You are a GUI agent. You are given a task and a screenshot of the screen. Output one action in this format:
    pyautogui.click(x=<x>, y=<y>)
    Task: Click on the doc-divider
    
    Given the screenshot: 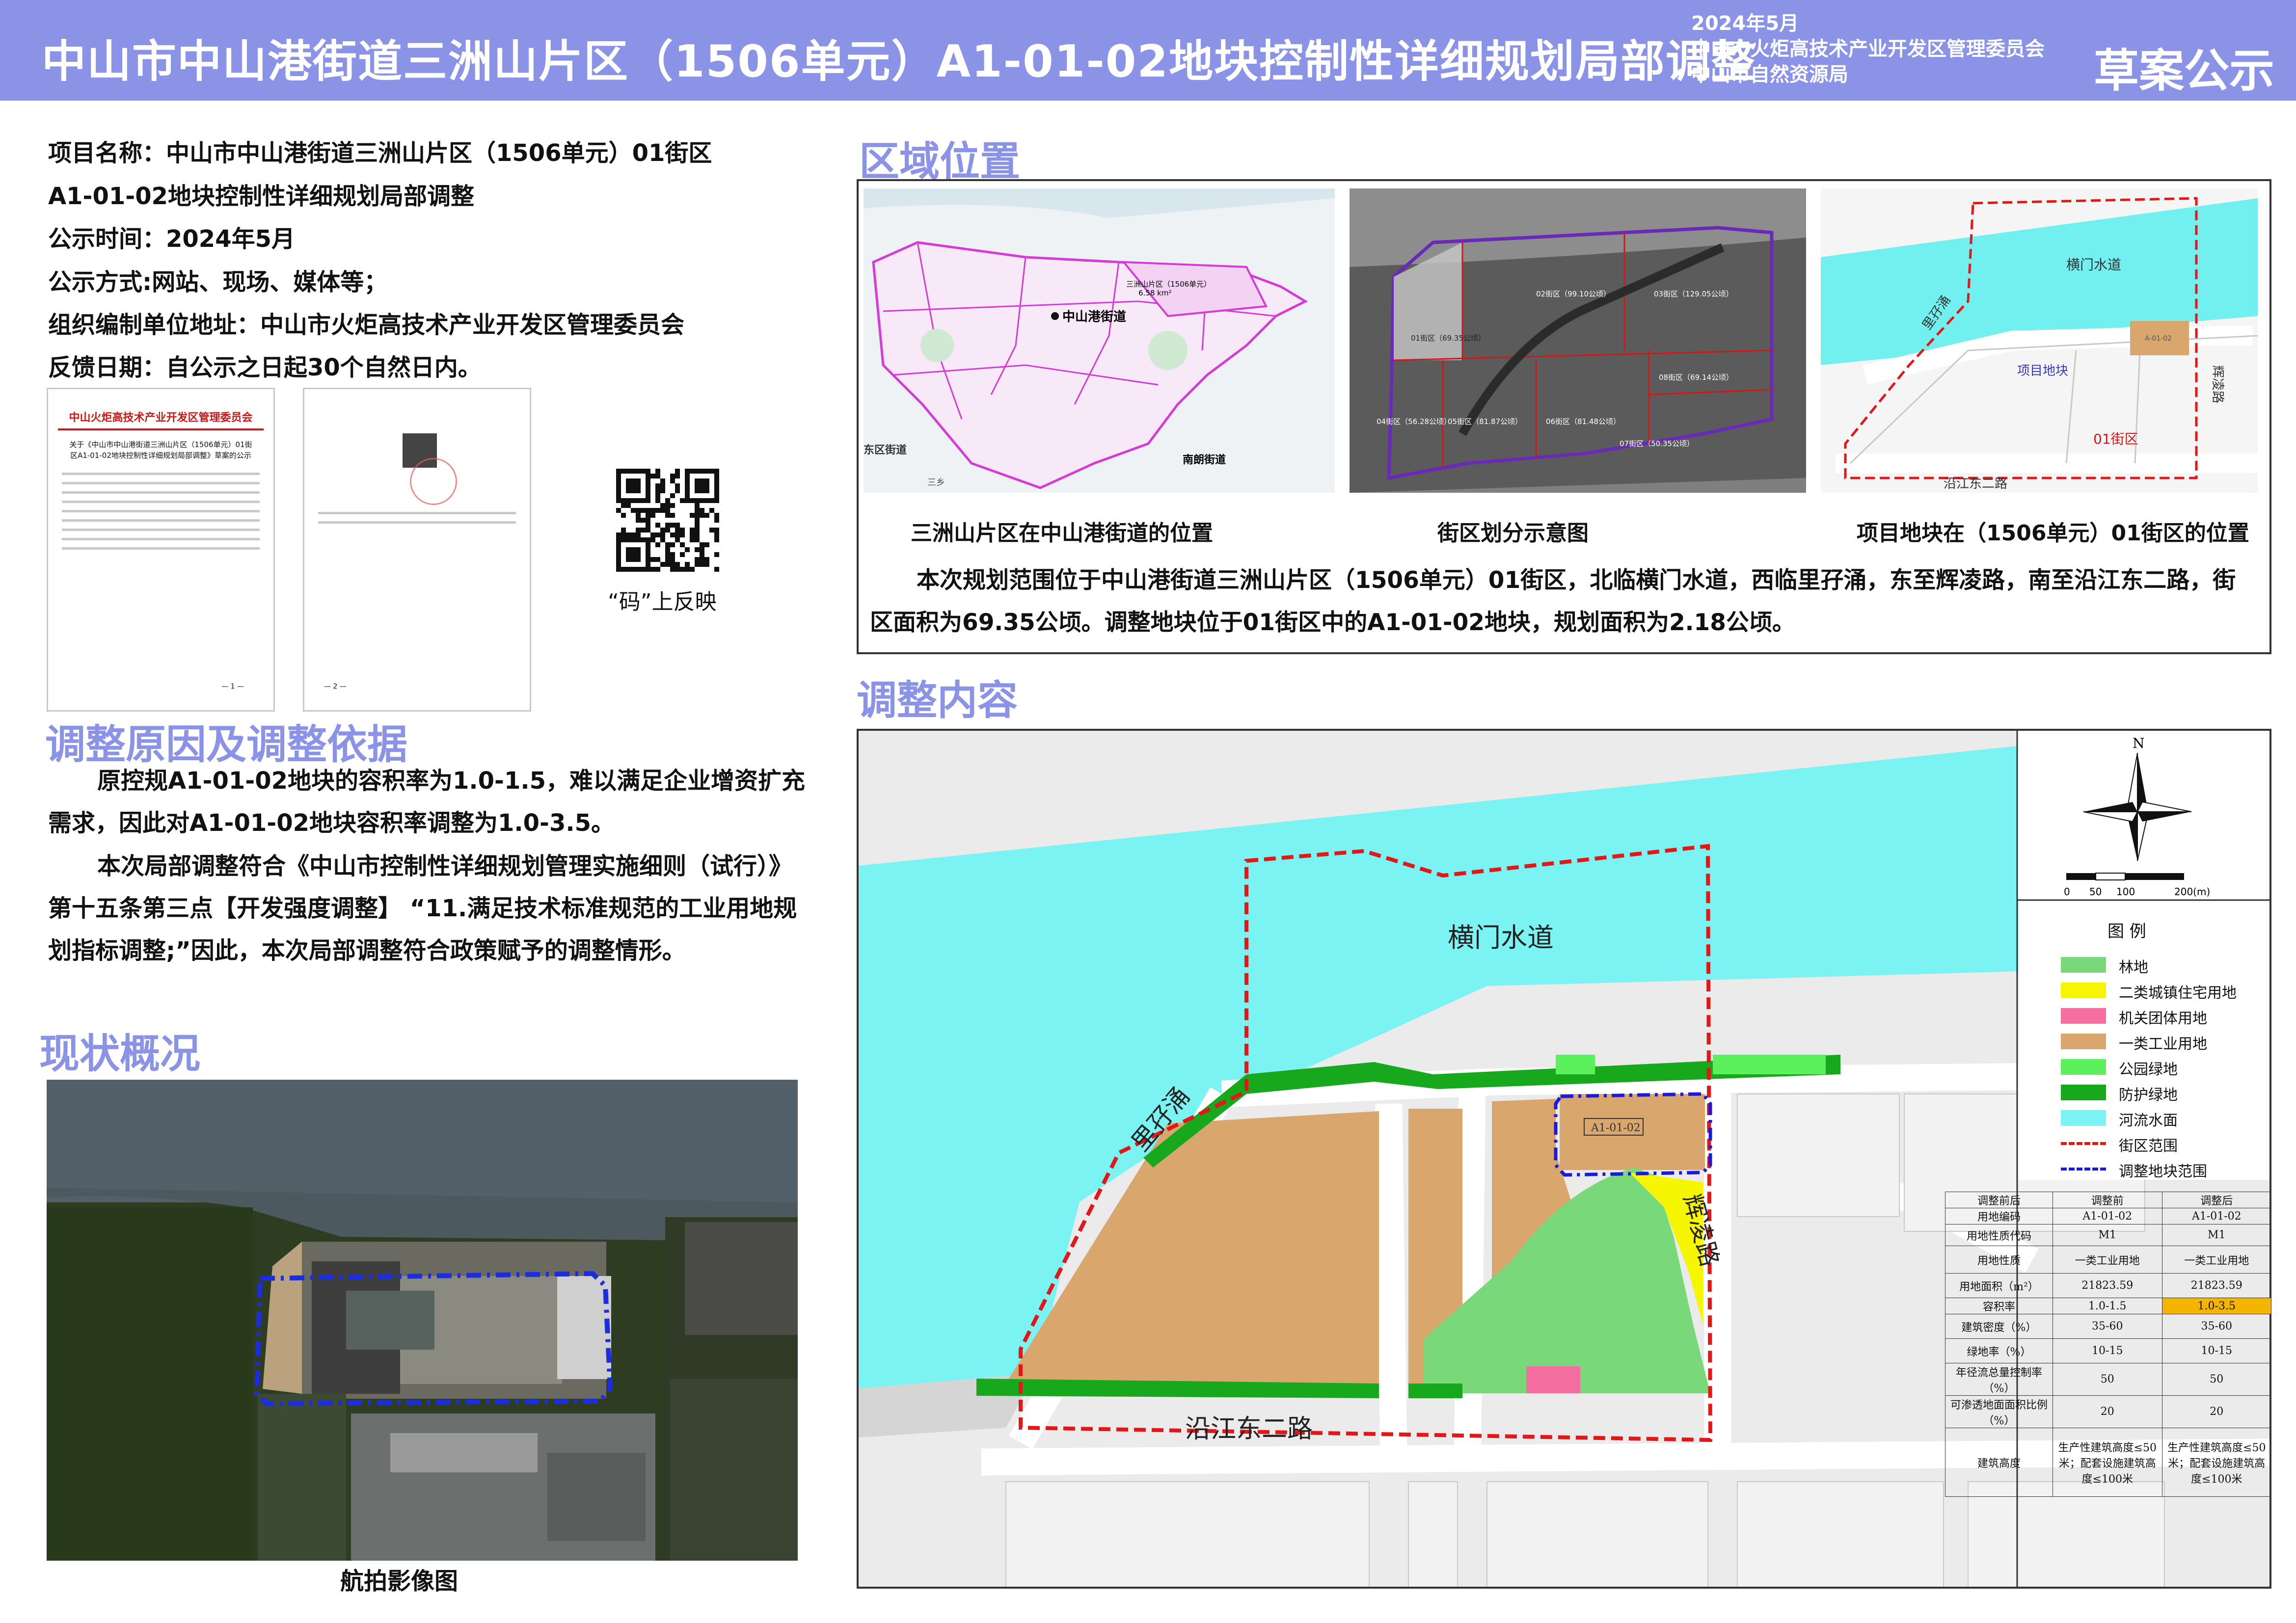 What is the action you would take?
    pyautogui.click(x=161, y=429)
    